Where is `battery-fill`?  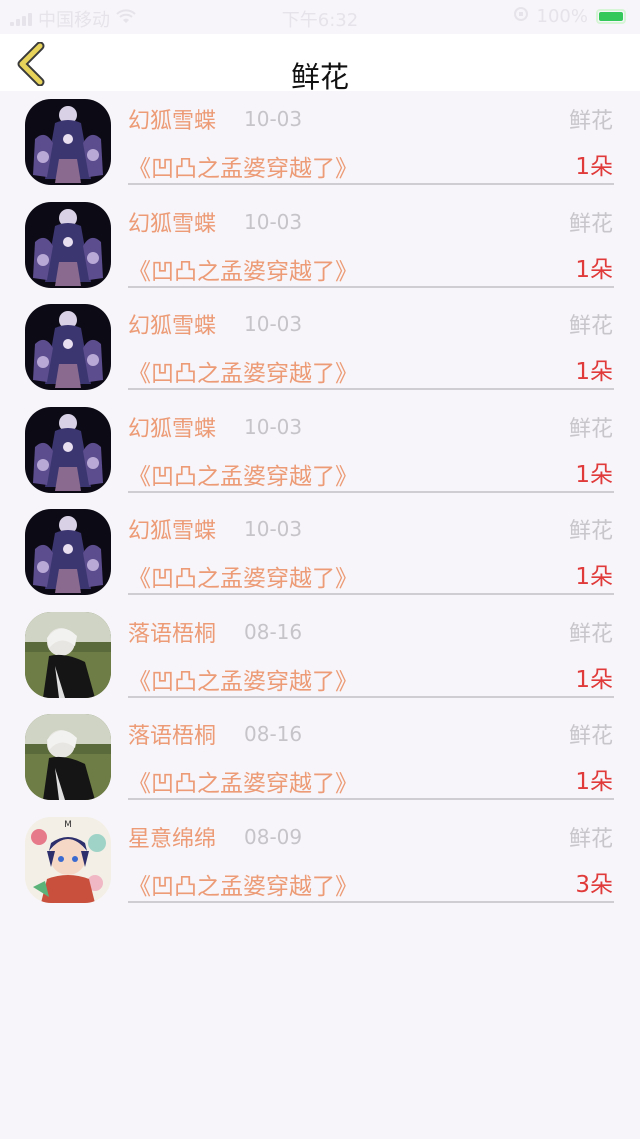 battery-fill is located at coordinates (611, 16).